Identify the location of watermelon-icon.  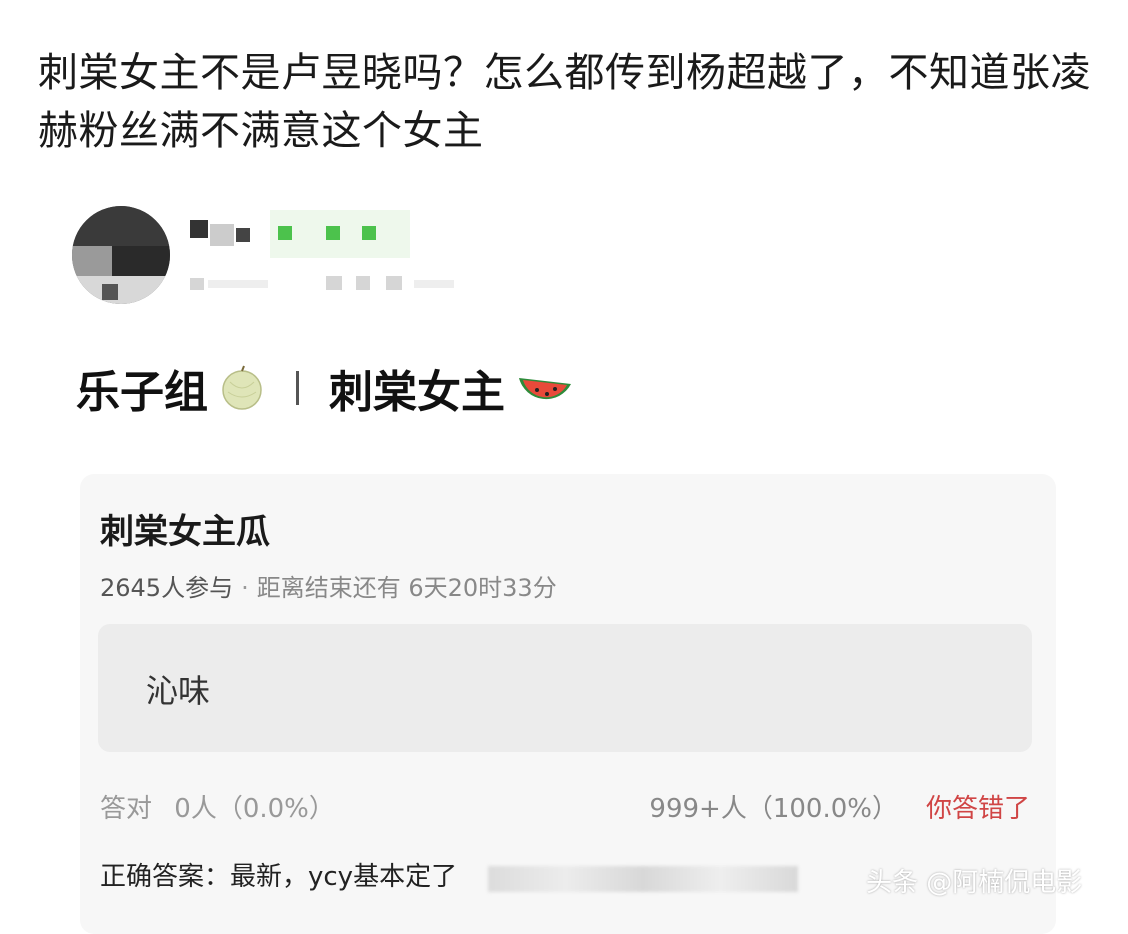
(545, 388).